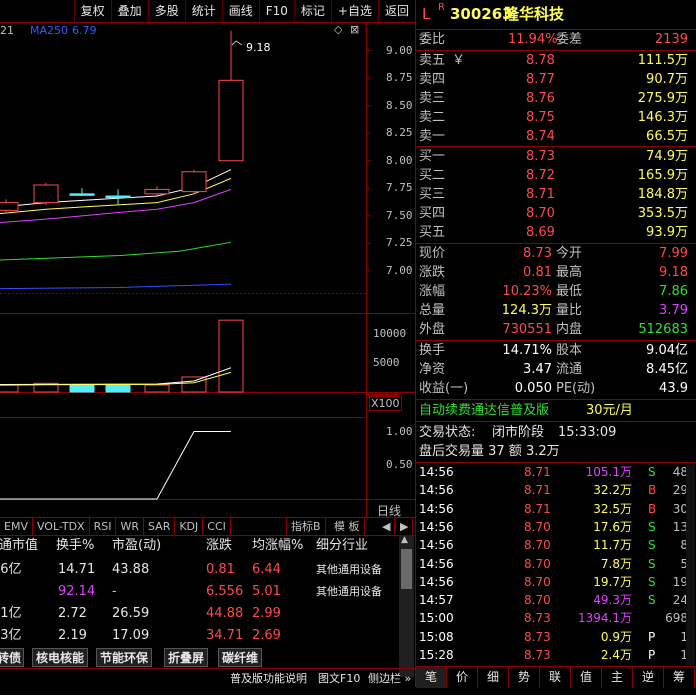 This screenshot has height=695, width=696. Describe the element at coordinates (609, 410) in the screenshot. I see `ad-price: 30元/月` at that location.